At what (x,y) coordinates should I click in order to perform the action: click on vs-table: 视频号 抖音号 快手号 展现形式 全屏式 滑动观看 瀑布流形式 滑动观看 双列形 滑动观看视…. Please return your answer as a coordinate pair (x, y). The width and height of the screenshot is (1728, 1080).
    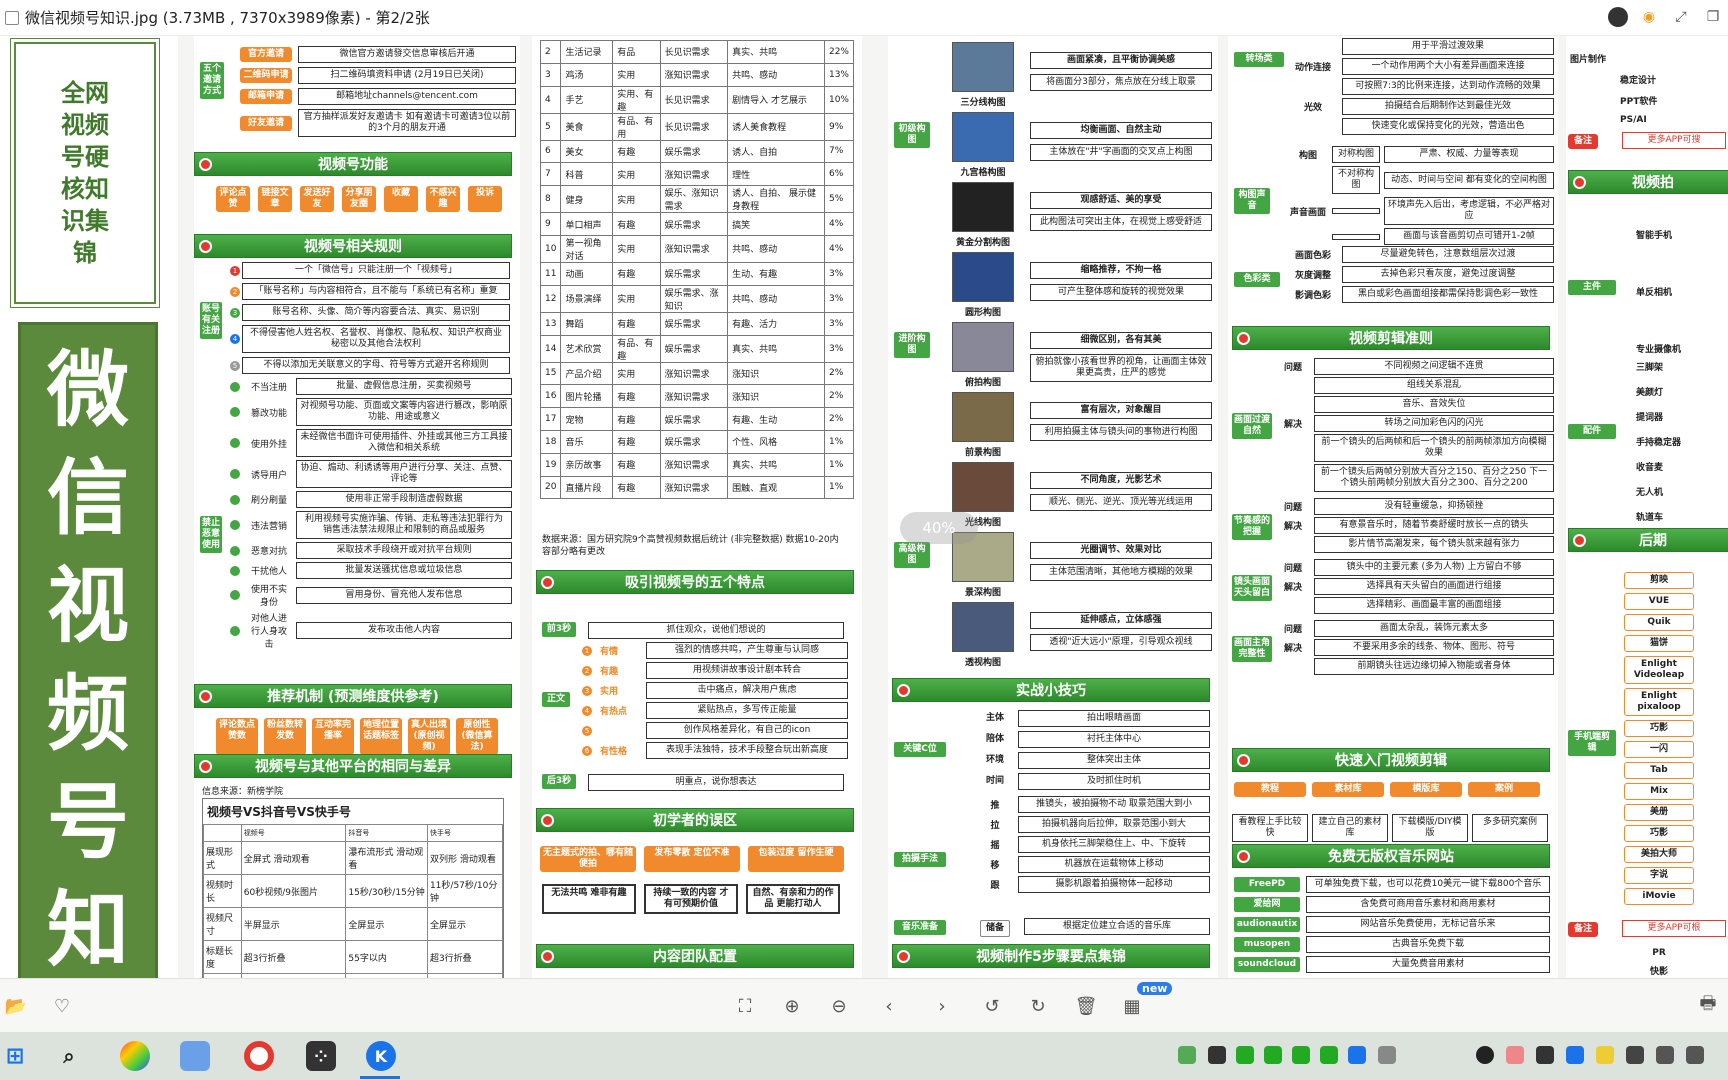
    Looking at the image, I should click on (353, 901).